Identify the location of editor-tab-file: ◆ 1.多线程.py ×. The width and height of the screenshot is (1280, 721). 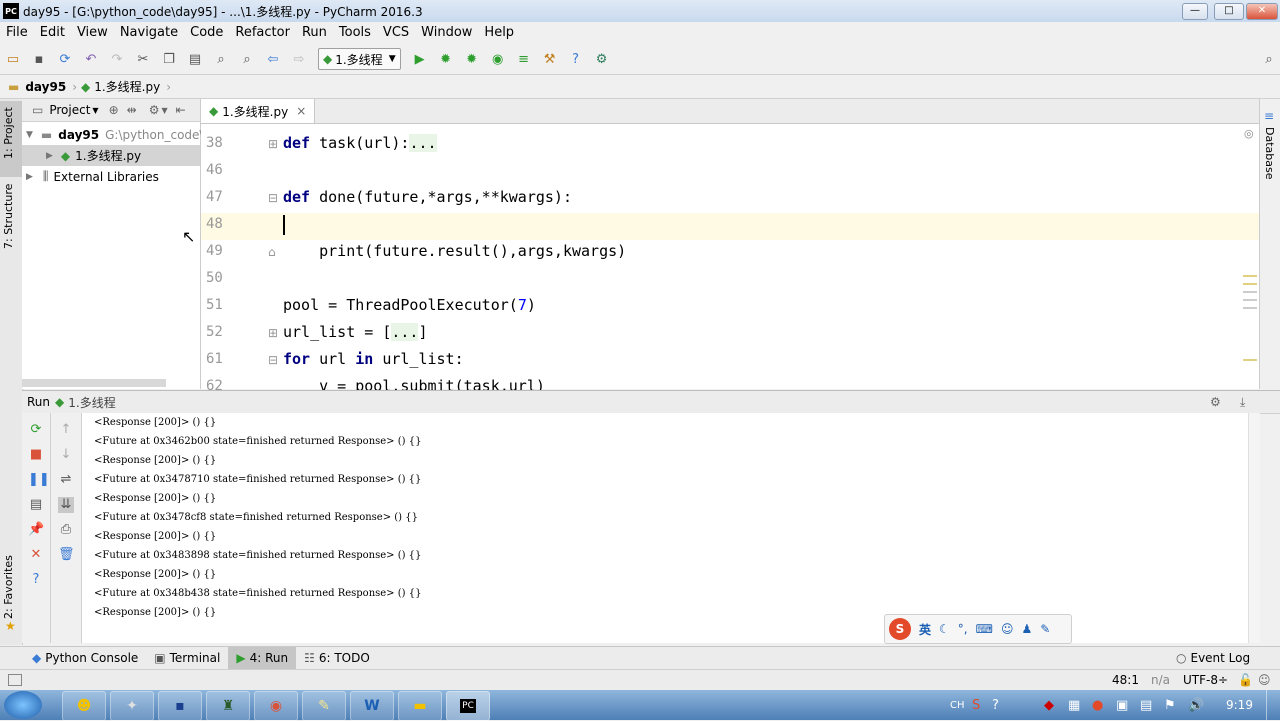
(258, 111).